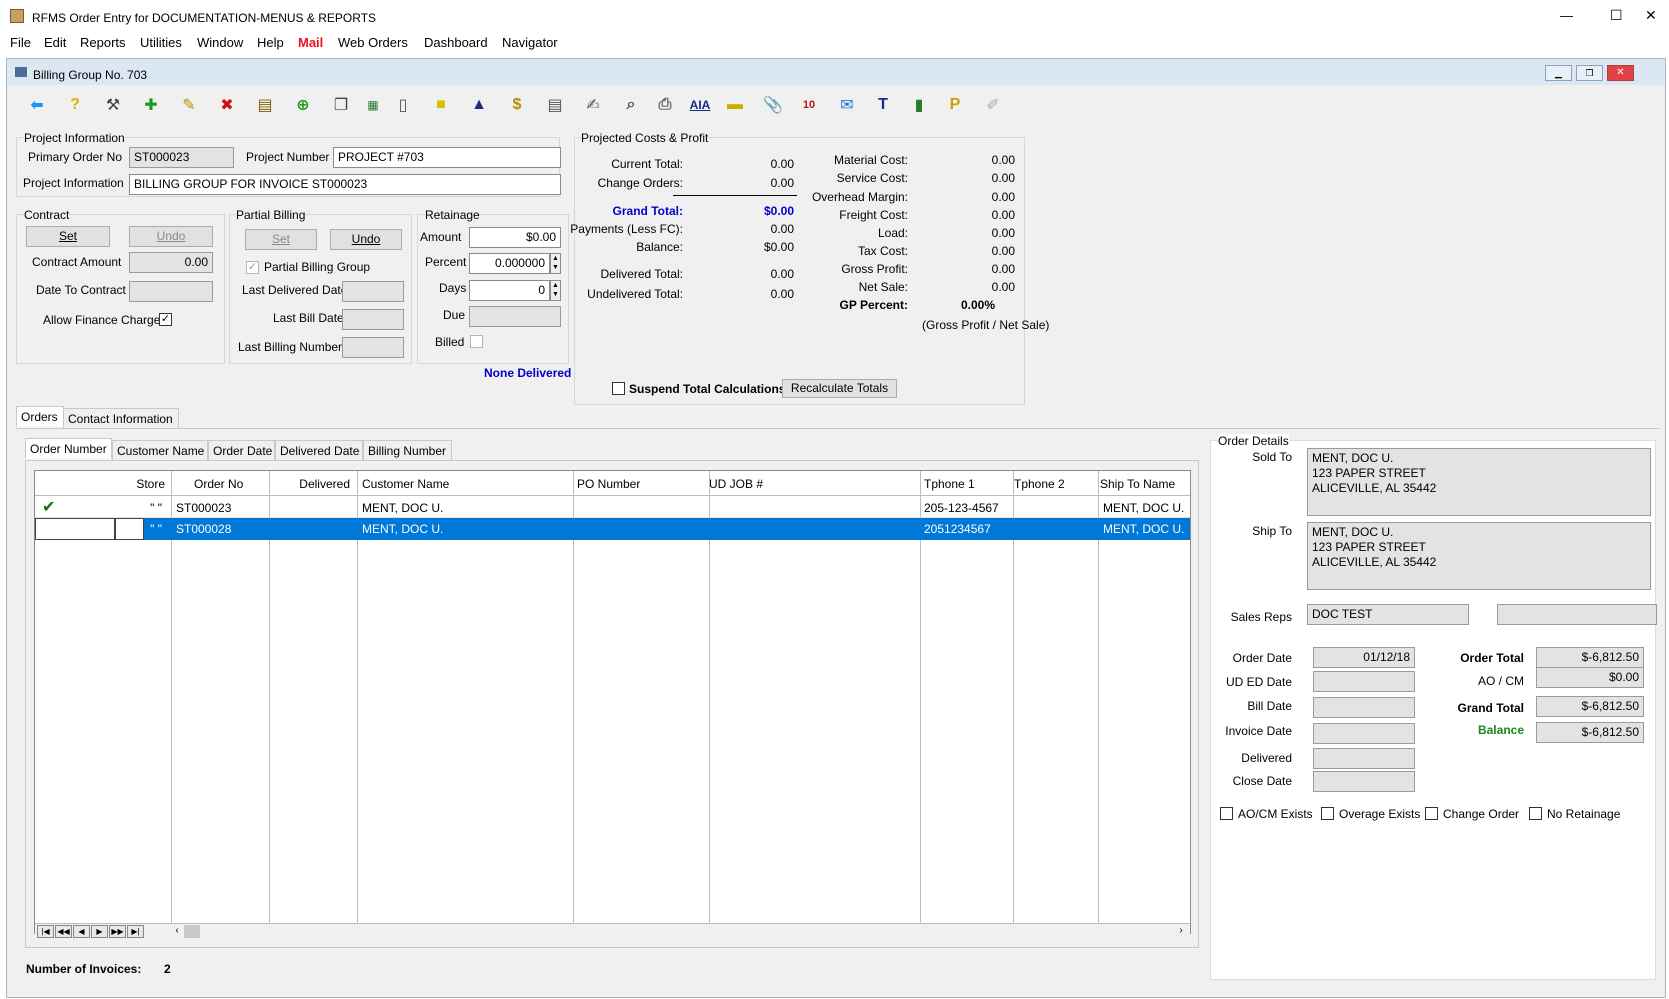 The image size is (1669, 999). Describe the element at coordinates (151, 105) in the screenshot. I see `add-document-icon: ✚` at that location.